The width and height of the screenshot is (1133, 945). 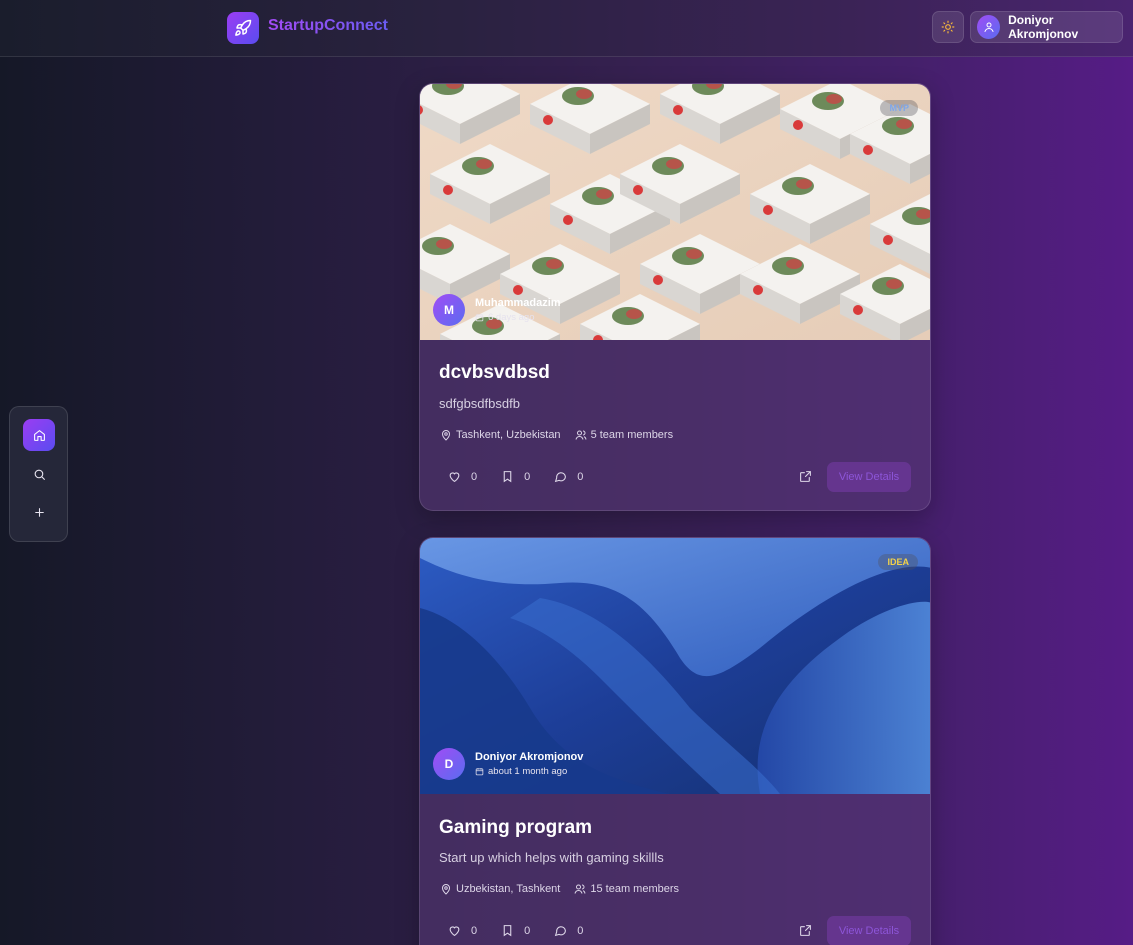 What do you see at coordinates (566, 28) in the screenshot?
I see `top-navbar: StartupConnect Doniyor Akromjonov` at bounding box center [566, 28].